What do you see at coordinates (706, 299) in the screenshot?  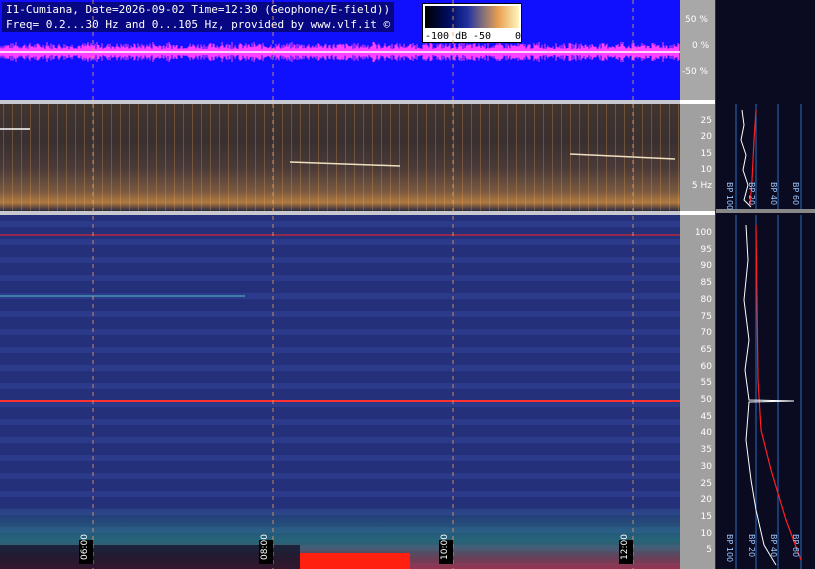 I see `lower-tick-80: 80` at bounding box center [706, 299].